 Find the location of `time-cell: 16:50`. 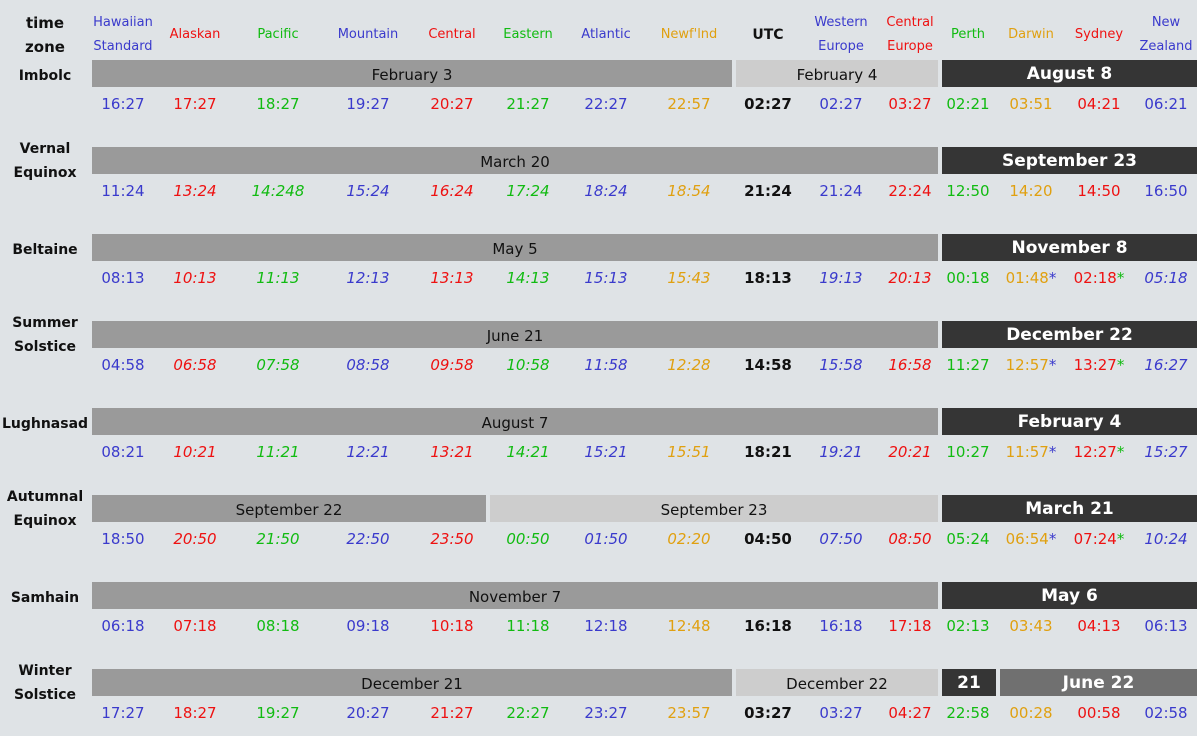

time-cell: 16:50 is located at coordinates (1159, 191).